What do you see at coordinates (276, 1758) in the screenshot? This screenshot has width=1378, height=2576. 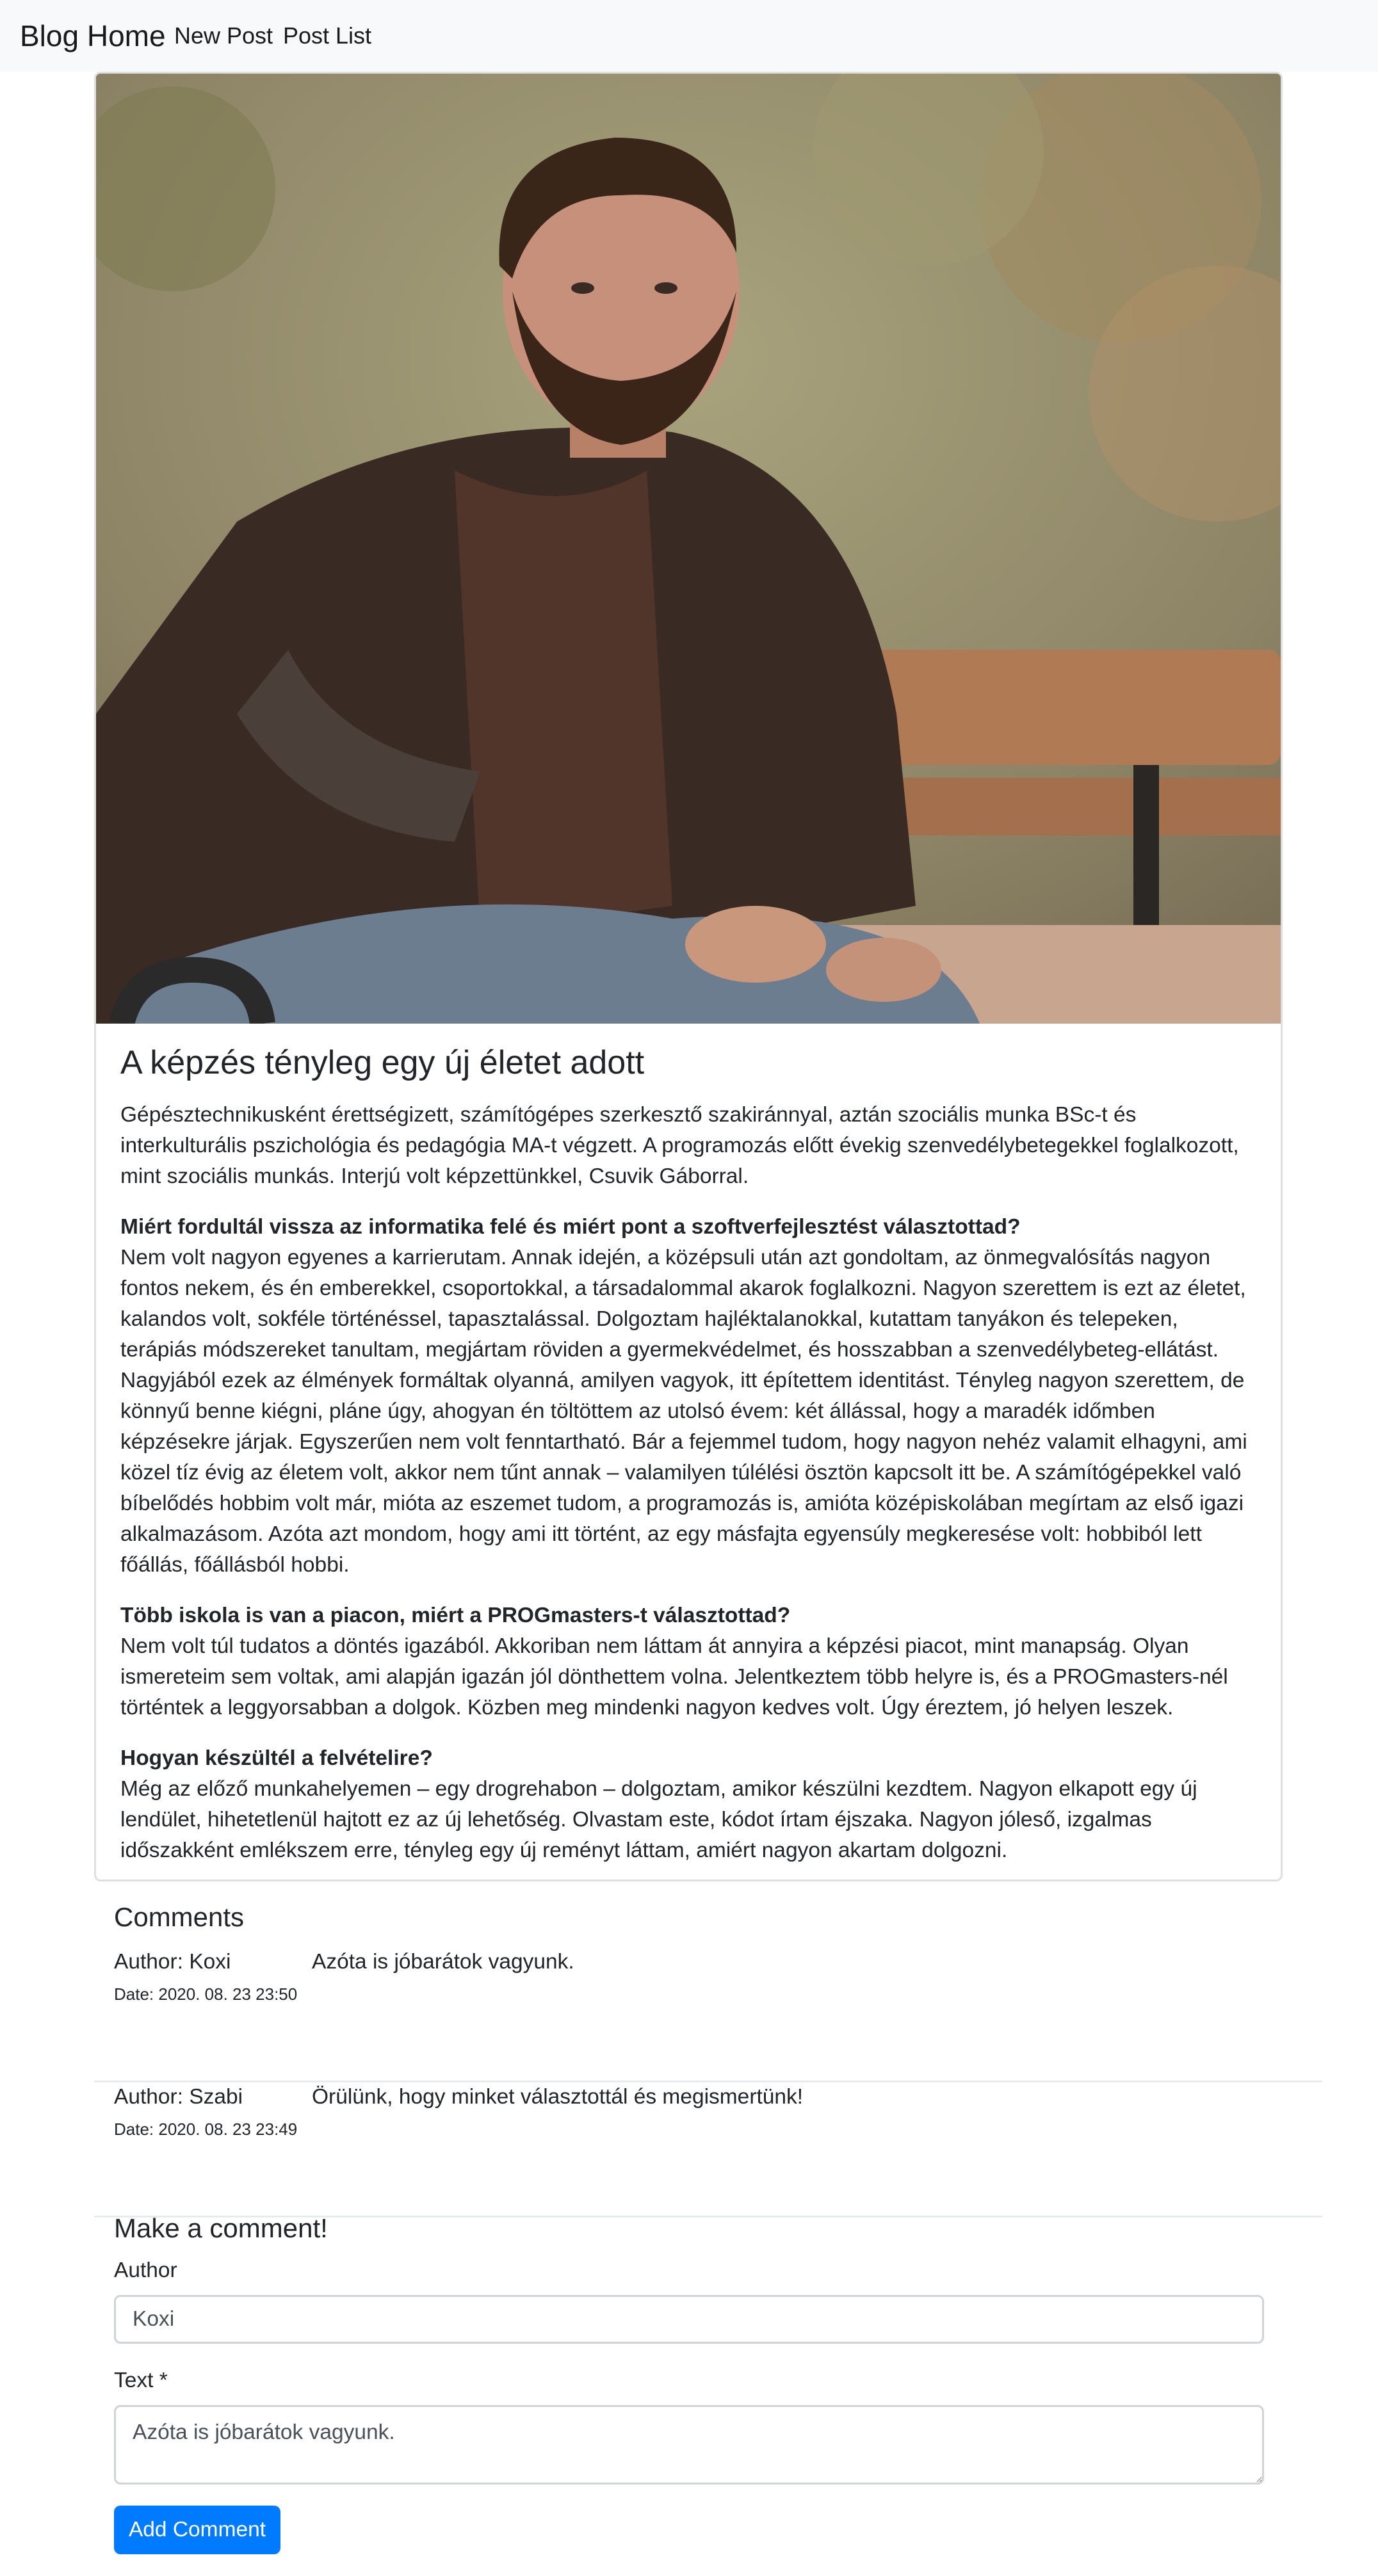 I see `section-question: Hogyan készültél a felvételire?` at bounding box center [276, 1758].